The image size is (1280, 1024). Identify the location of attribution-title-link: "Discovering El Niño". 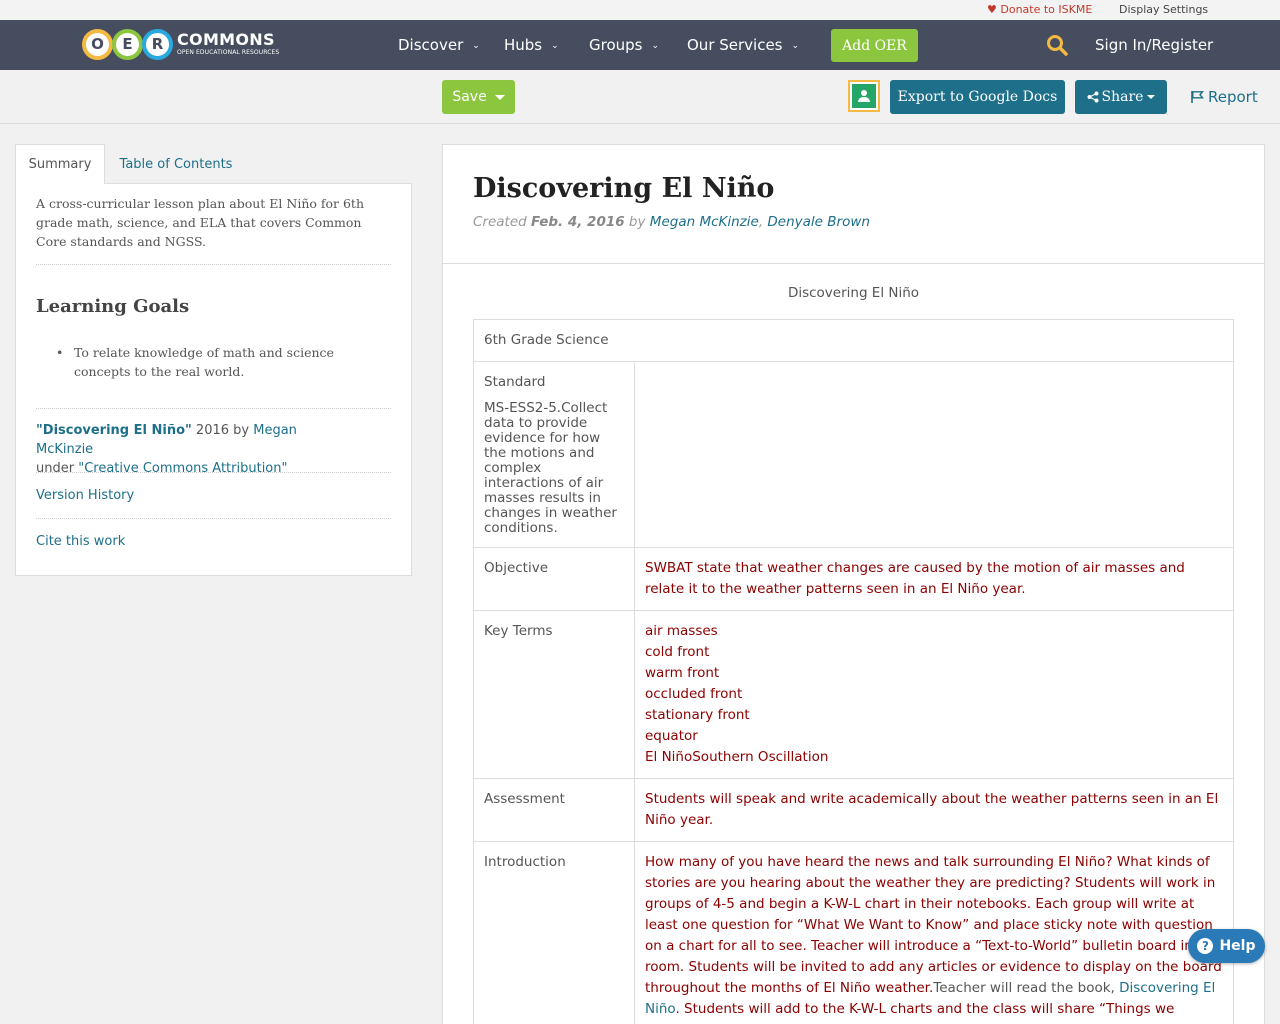
(114, 430).